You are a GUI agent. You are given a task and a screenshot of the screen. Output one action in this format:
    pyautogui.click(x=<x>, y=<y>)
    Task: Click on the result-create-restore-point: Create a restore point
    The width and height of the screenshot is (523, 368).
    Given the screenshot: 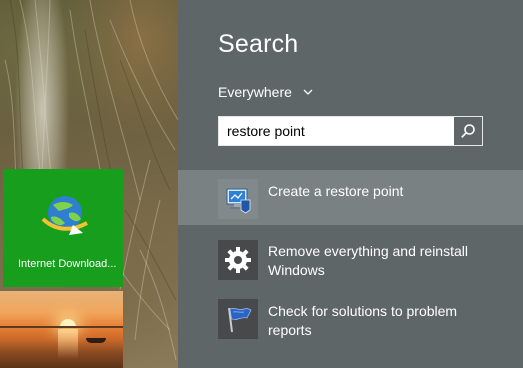 What is the action you would take?
    pyautogui.click(x=350, y=197)
    